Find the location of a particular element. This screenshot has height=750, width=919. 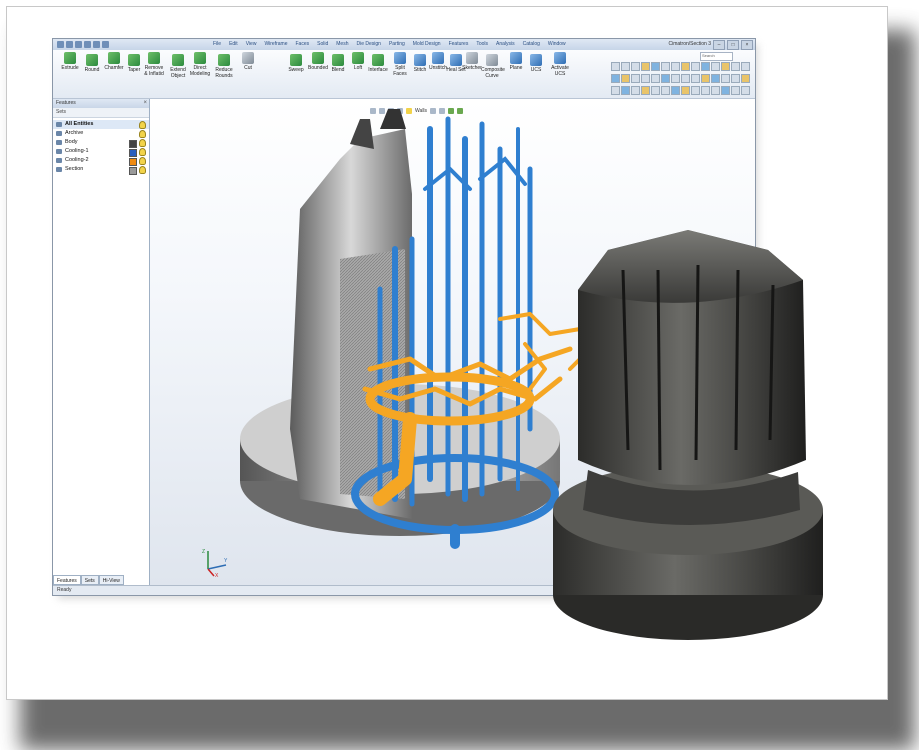

set-tree-item: Archive is located at coordinates (101, 133).